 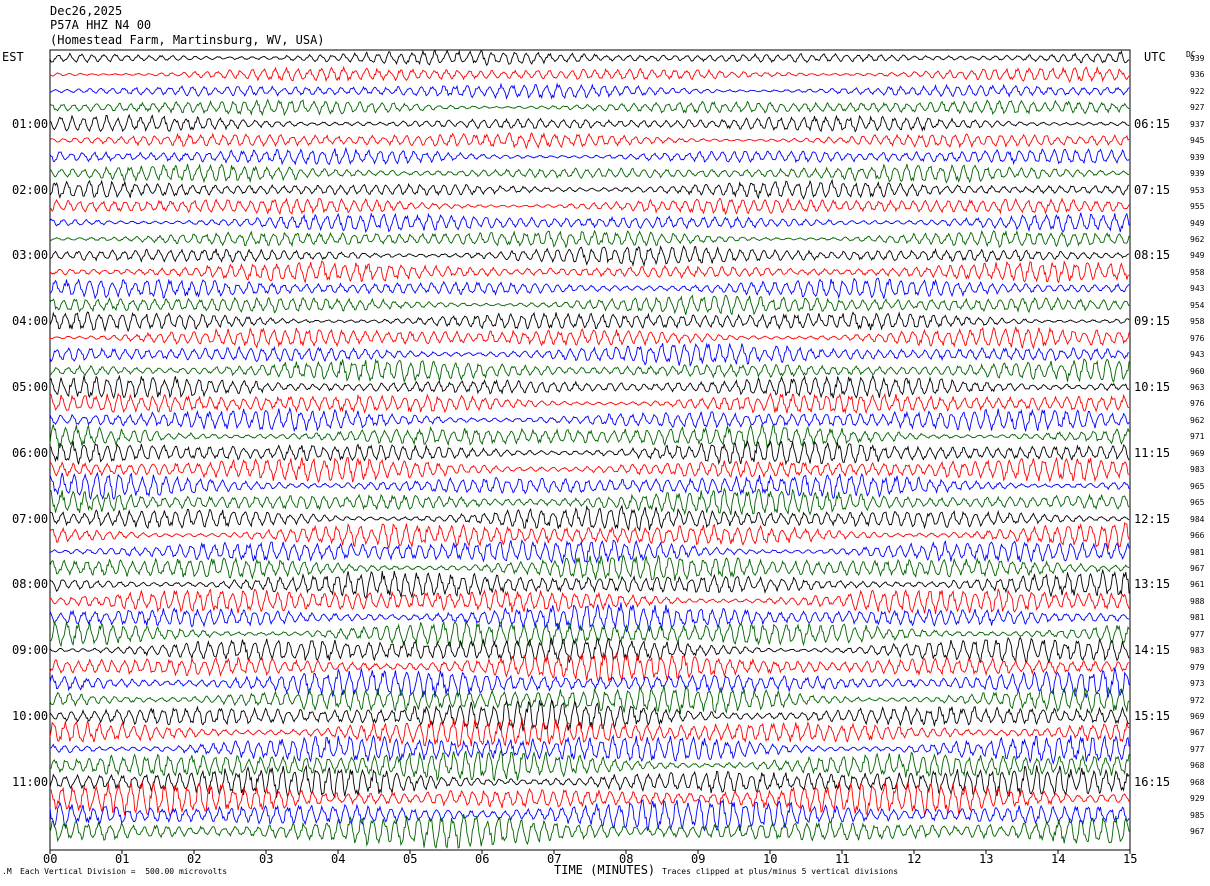 What do you see at coordinates (266, 859) in the screenshot?
I see `x-tick-label: 03` at bounding box center [266, 859].